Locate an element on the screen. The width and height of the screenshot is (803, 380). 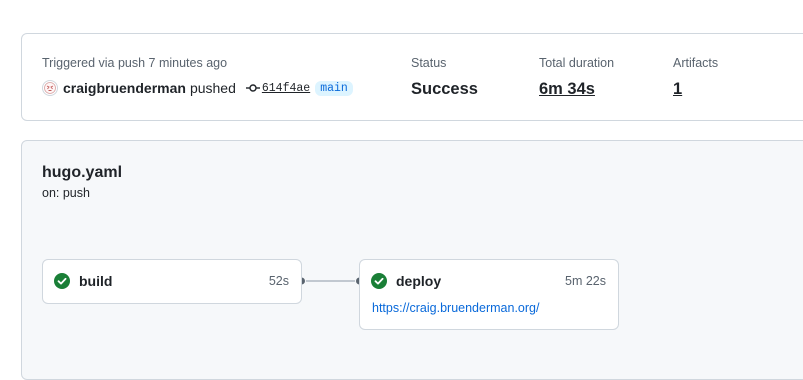
job-card-build: build 52s is located at coordinates (172, 281).